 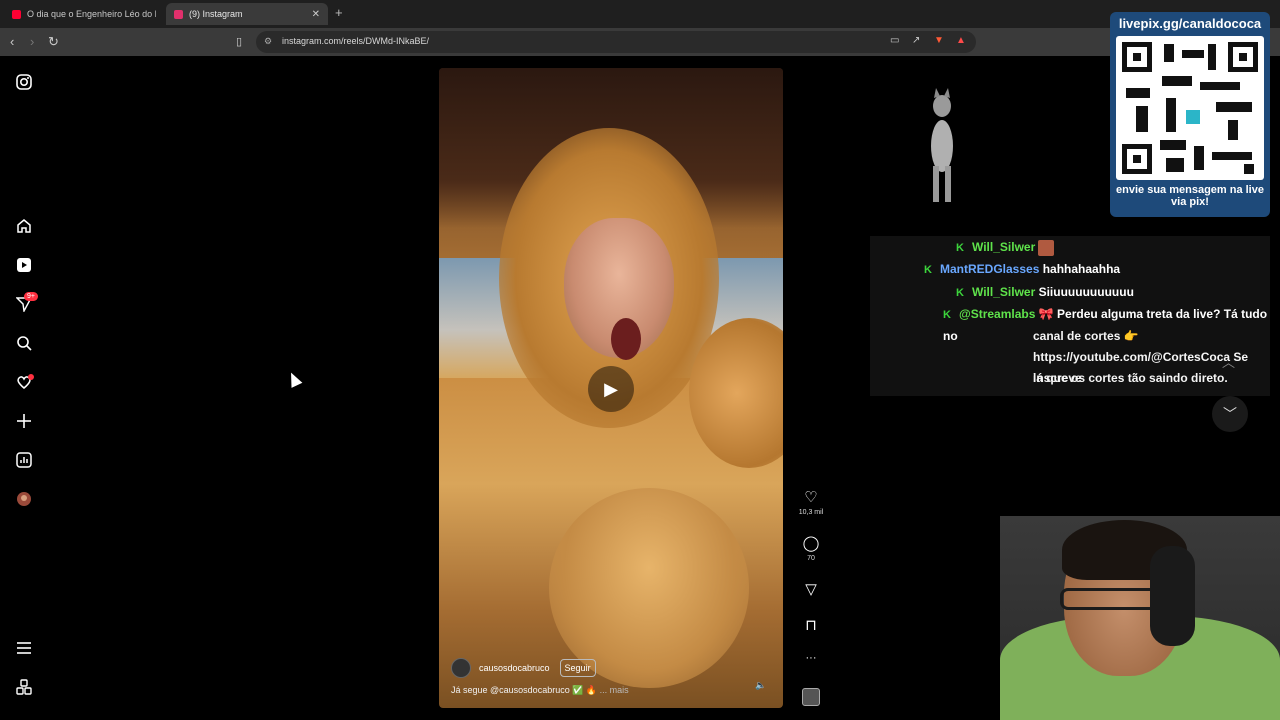 I want to click on bookmark-icon: ▯, so click(x=239, y=41).